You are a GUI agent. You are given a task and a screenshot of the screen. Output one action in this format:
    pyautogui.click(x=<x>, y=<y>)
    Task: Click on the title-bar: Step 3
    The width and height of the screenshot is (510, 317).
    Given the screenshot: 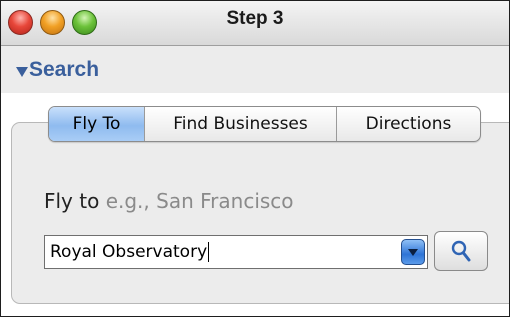 What is the action you would take?
    pyautogui.click(x=255, y=23)
    